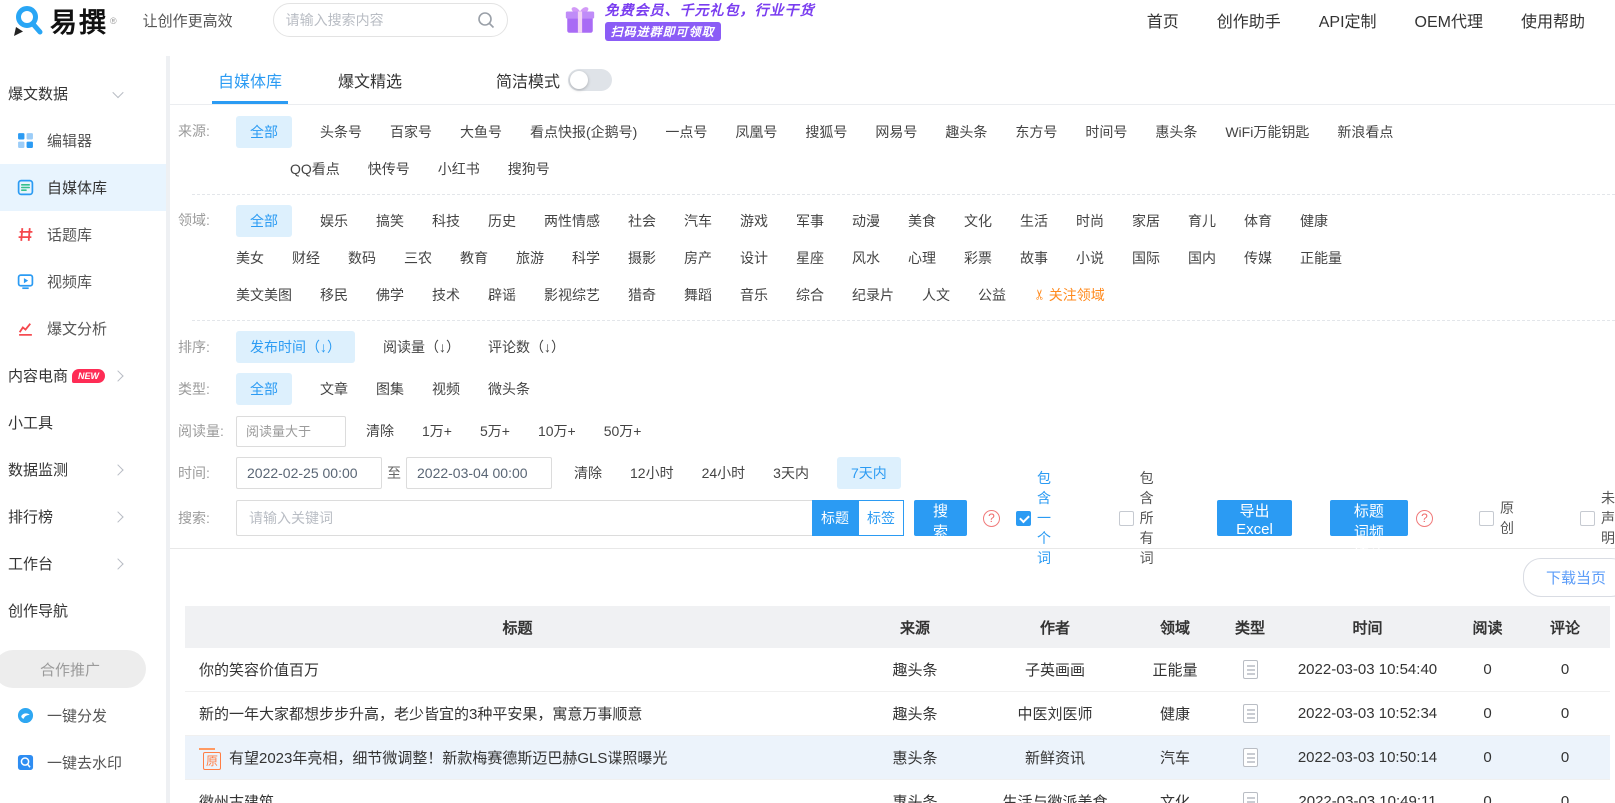 This screenshot has height=803, width=1615. What do you see at coordinates (1106, 132) in the screenshot?
I see `source-option: 时间号` at bounding box center [1106, 132].